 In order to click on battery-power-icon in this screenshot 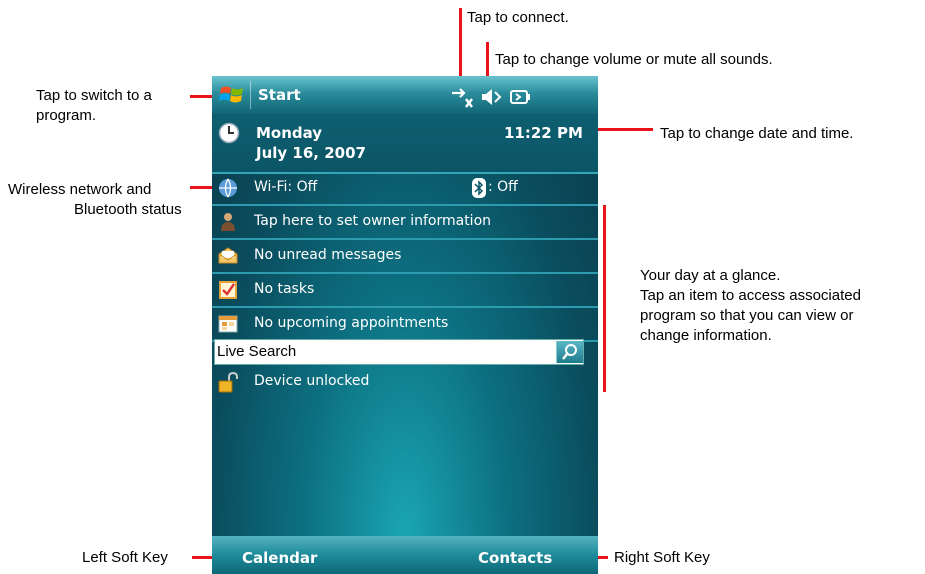, I will do `click(520, 99)`.